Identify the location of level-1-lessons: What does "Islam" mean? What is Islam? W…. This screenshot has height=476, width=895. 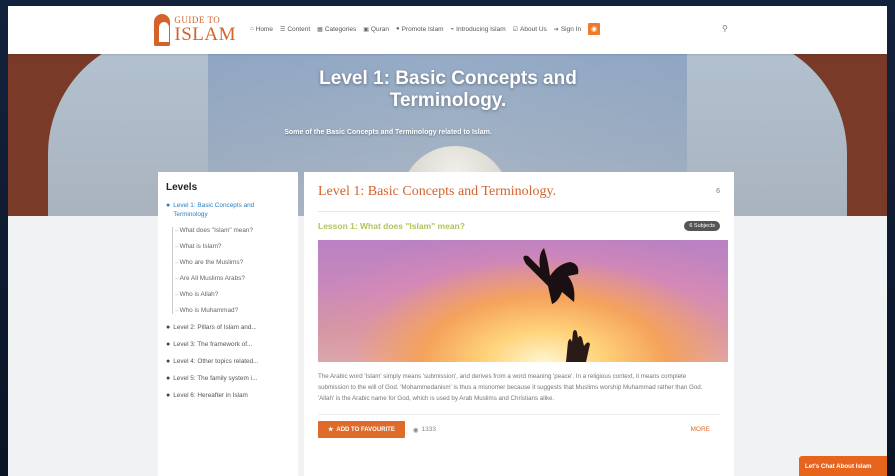
(231, 270).